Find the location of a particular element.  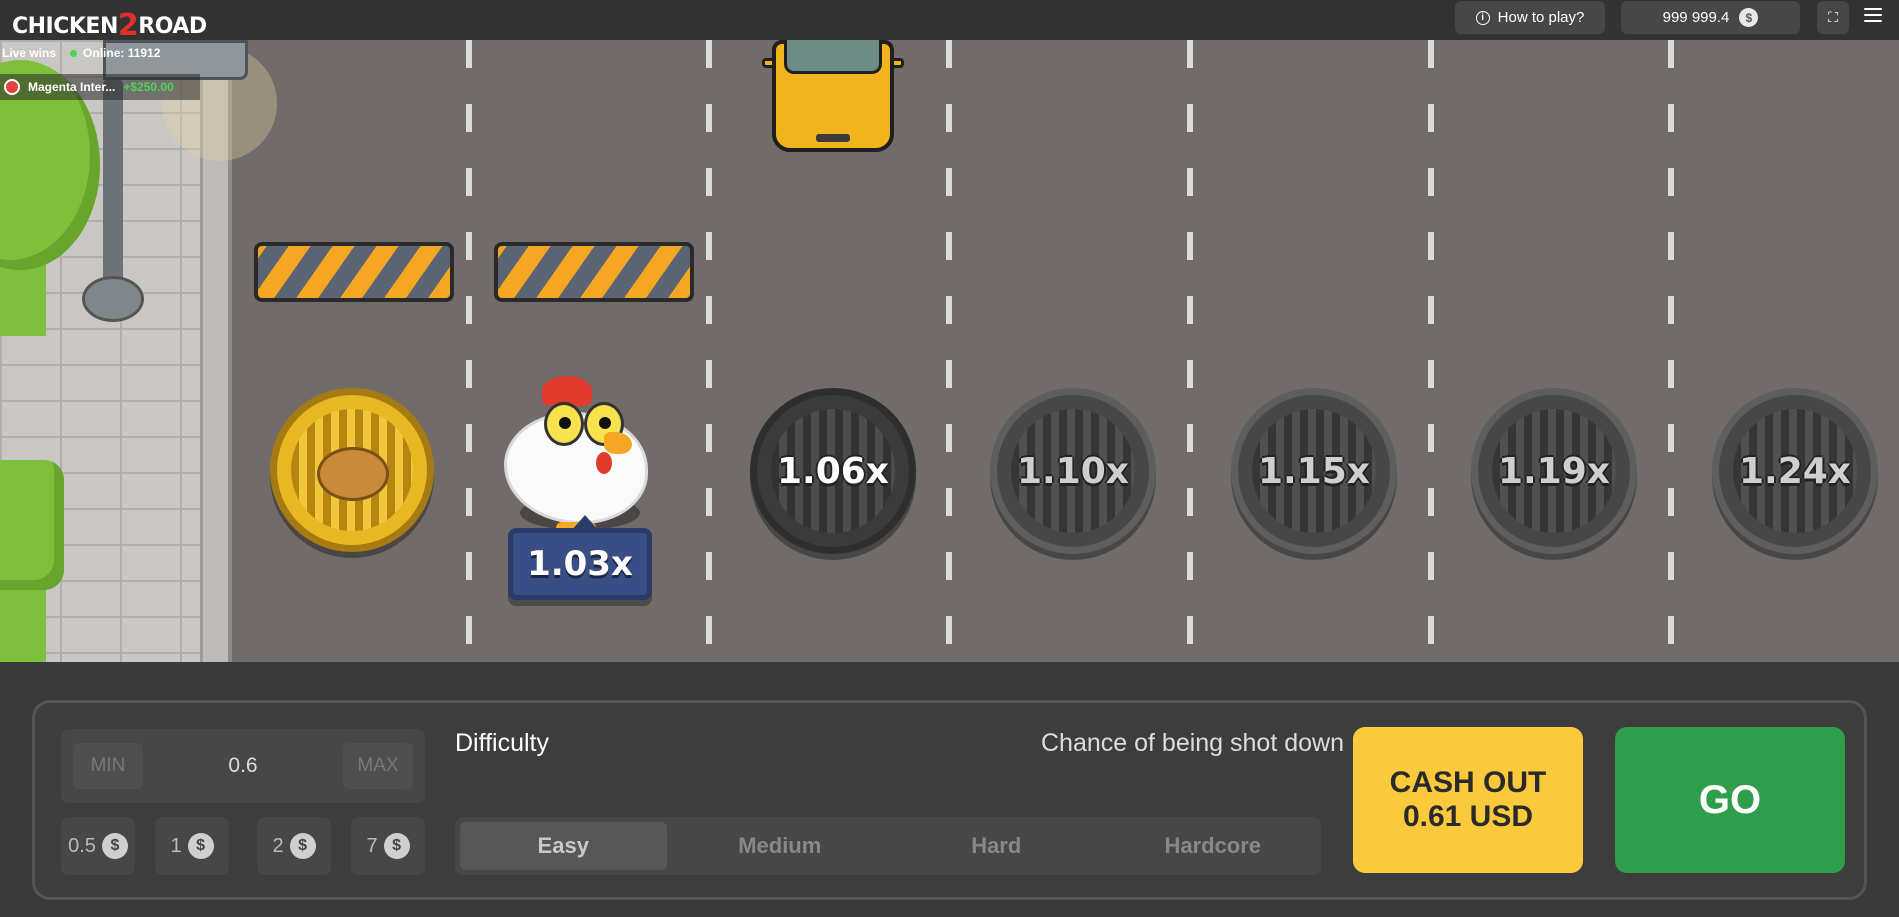

manhole-step: 1.19x is located at coordinates (1554, 471).